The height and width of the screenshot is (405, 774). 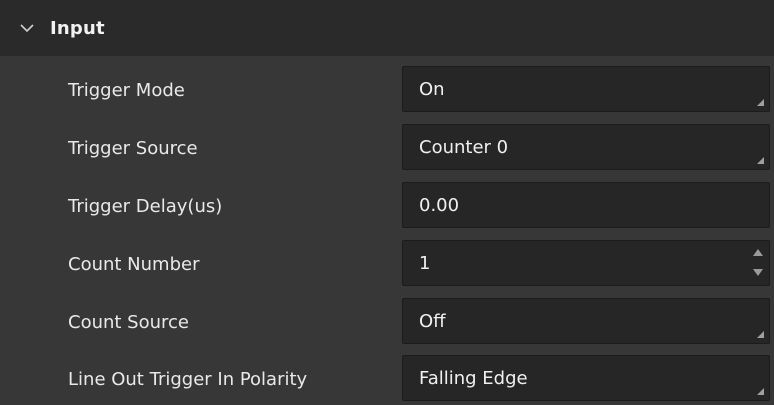 I want to click on property-label: Count Source, so click(x=128, y=322).